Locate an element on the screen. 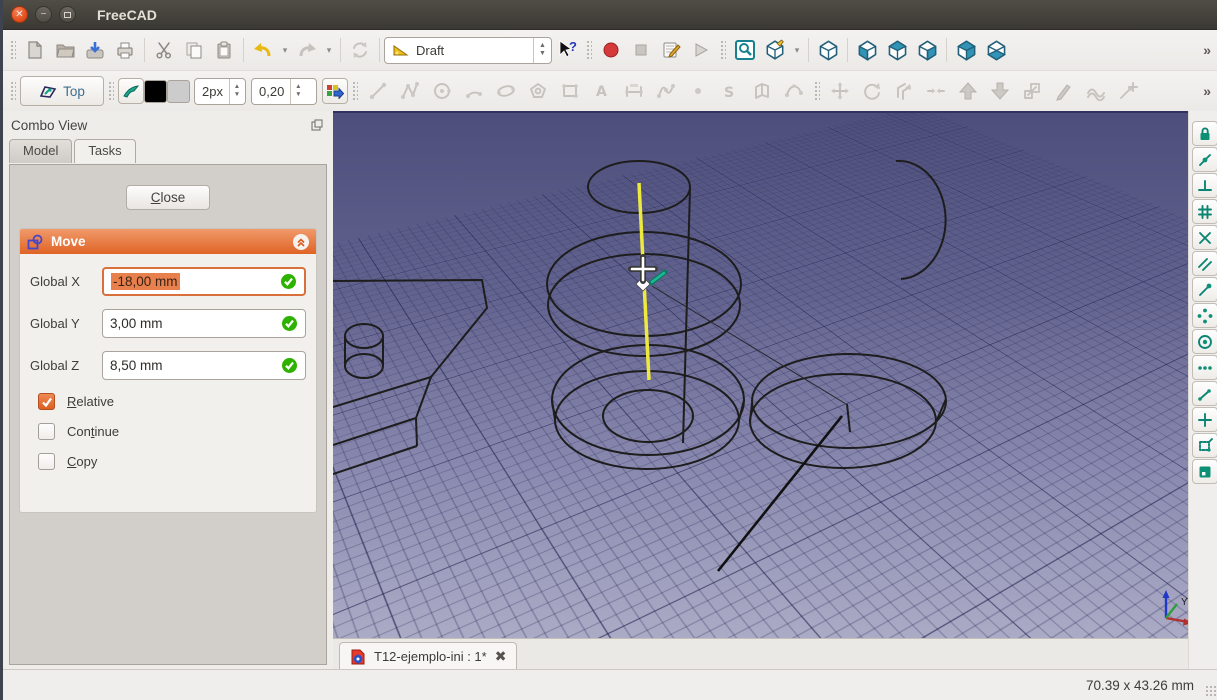 This screenshot has height=700, width=1217. tab-tasks: Tasks is located at coordinates (105, 151).